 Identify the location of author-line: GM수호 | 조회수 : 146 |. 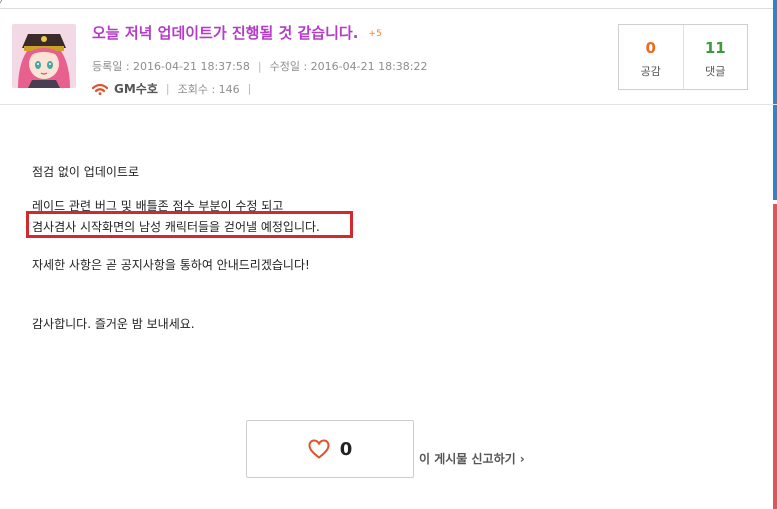
(175, 88).